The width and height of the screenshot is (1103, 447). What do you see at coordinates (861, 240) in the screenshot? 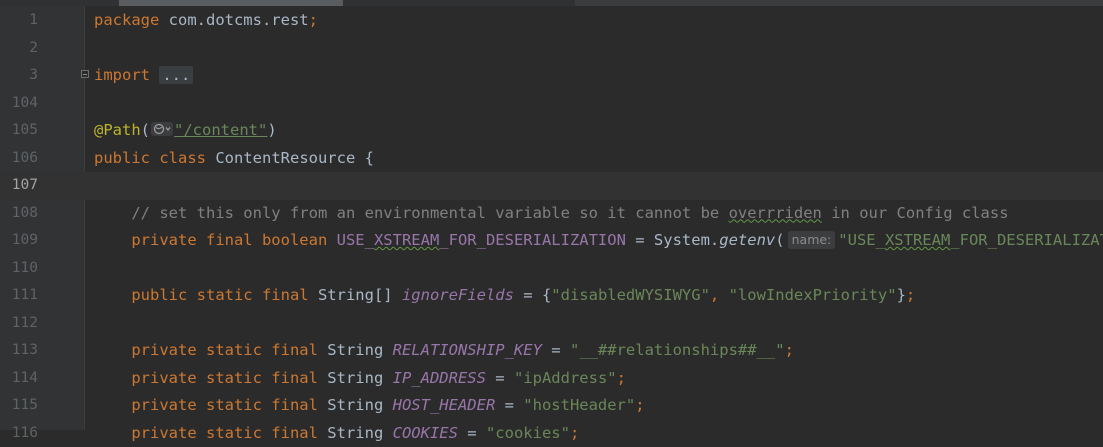
I see `code-token: "USE_` at bounding box center [861, 240].